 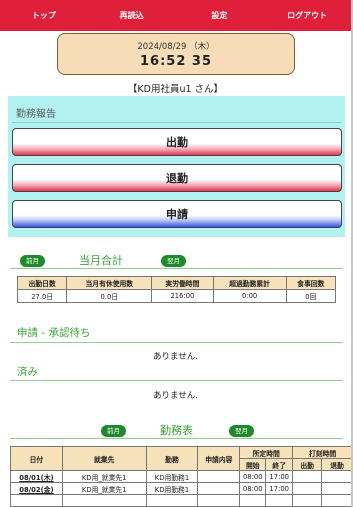 I want to click on summary-prev-month-button: 前月, so click(x=32, y=261).